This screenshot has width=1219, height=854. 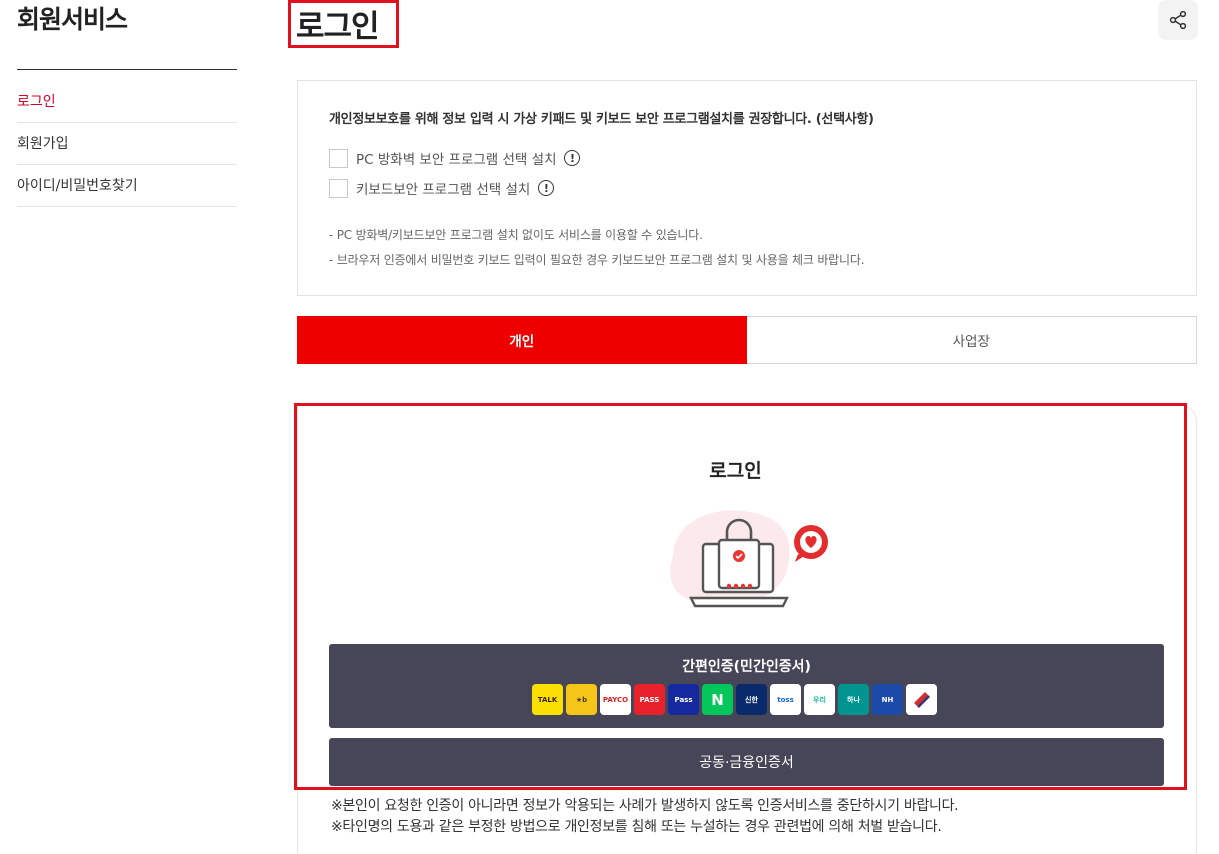 What do you see at coordinates (127, 186) in the screenshot?
I see `sidebar-item-find-id-password: 아이디/비밀번호찾기` at bounding box center [127, 186].